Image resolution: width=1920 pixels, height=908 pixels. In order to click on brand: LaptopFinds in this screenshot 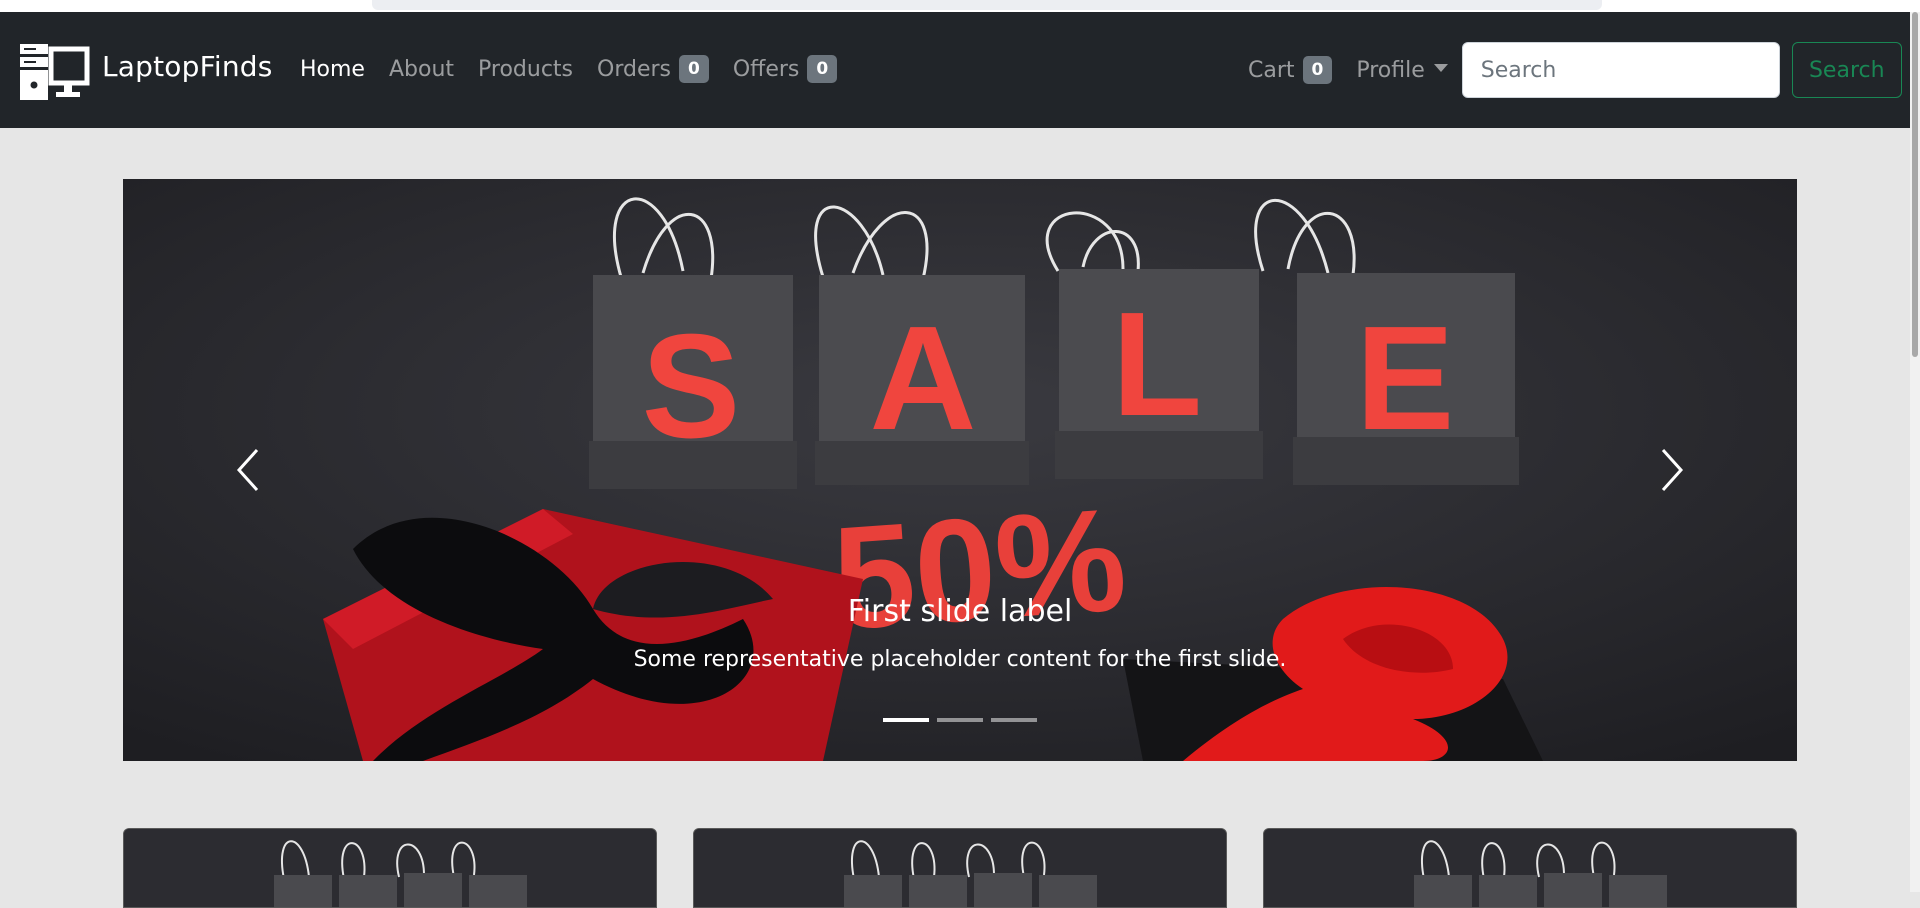, I will do `click(146, 72)`.